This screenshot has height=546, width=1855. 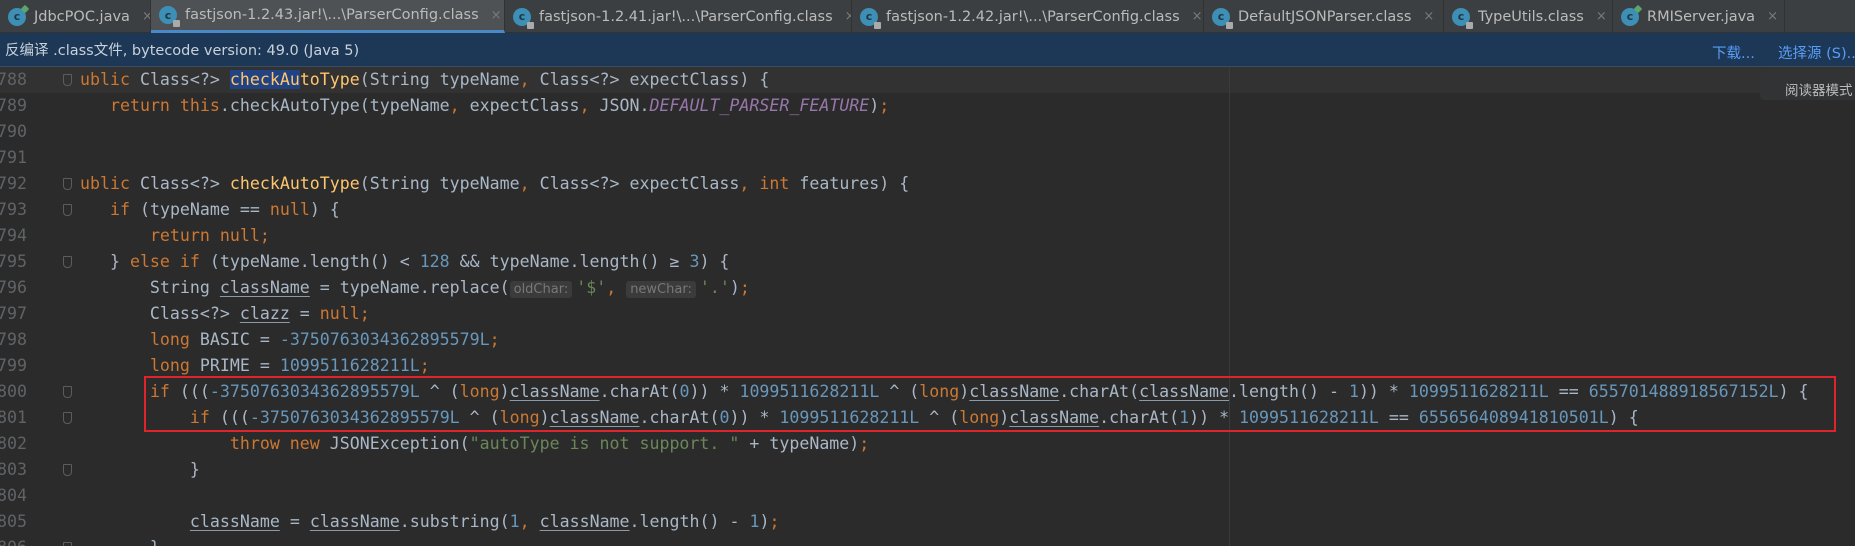 I want to click on code-token: return this, so click(x=164, y=105).